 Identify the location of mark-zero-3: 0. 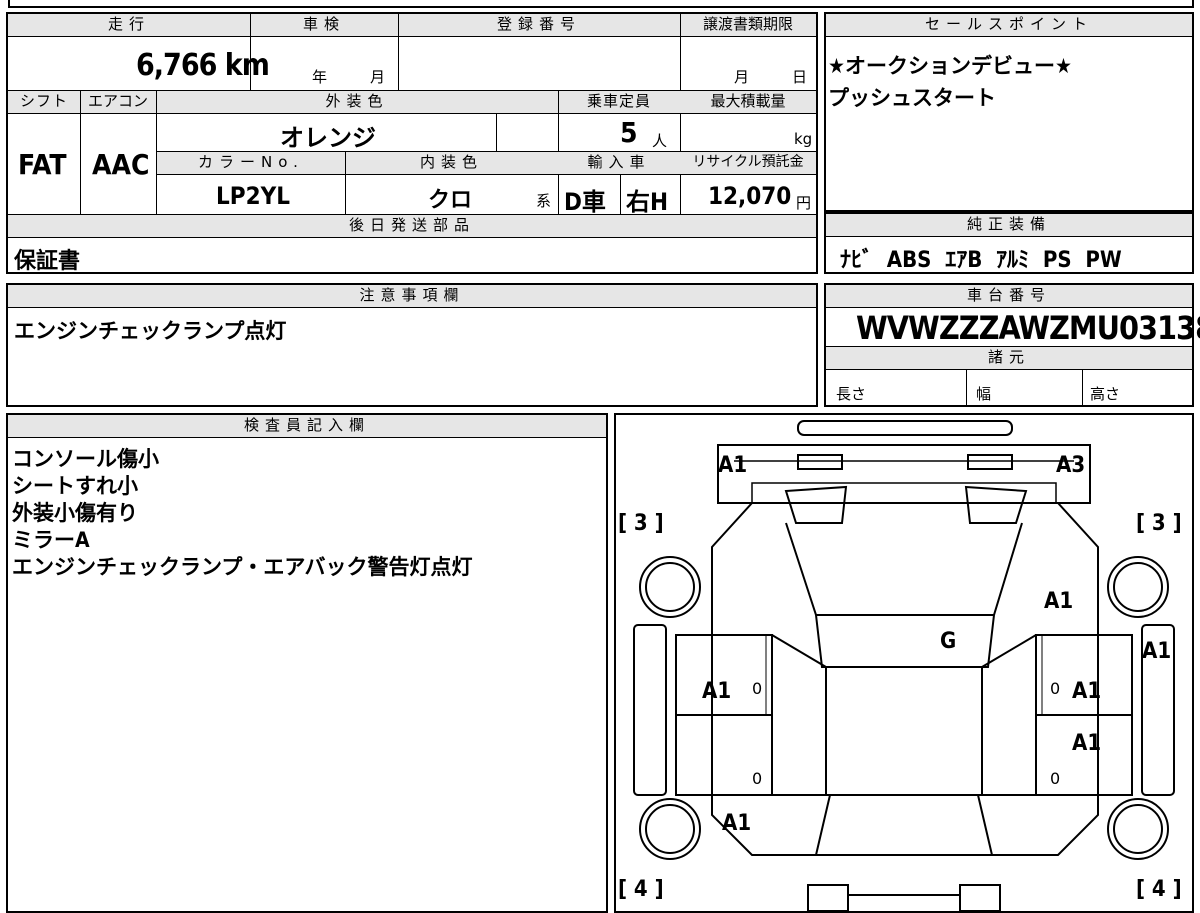
(757, 778).